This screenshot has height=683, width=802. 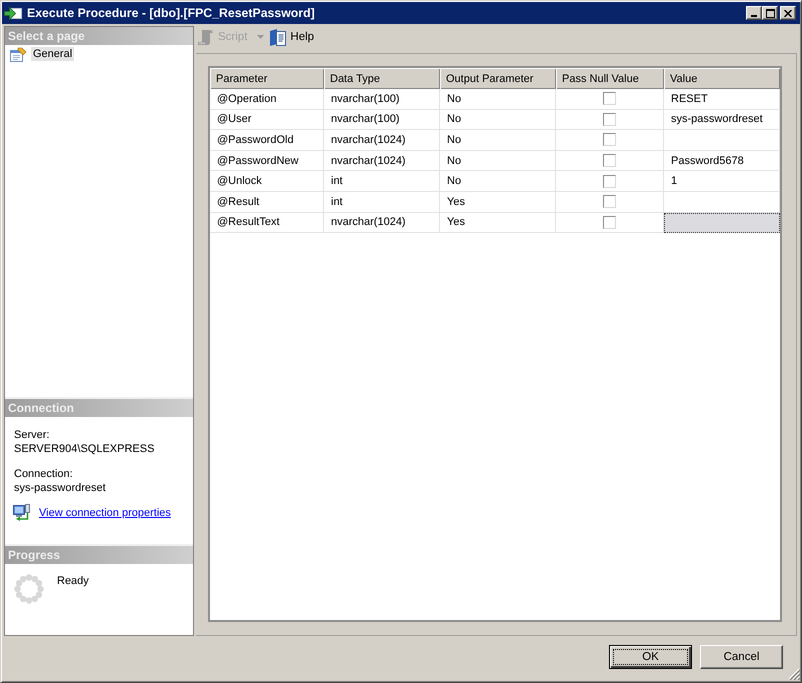 What do you see at coordinates (754, 13) in the screenshot?
I see `minimize-button` at bounding box center [754, 13].